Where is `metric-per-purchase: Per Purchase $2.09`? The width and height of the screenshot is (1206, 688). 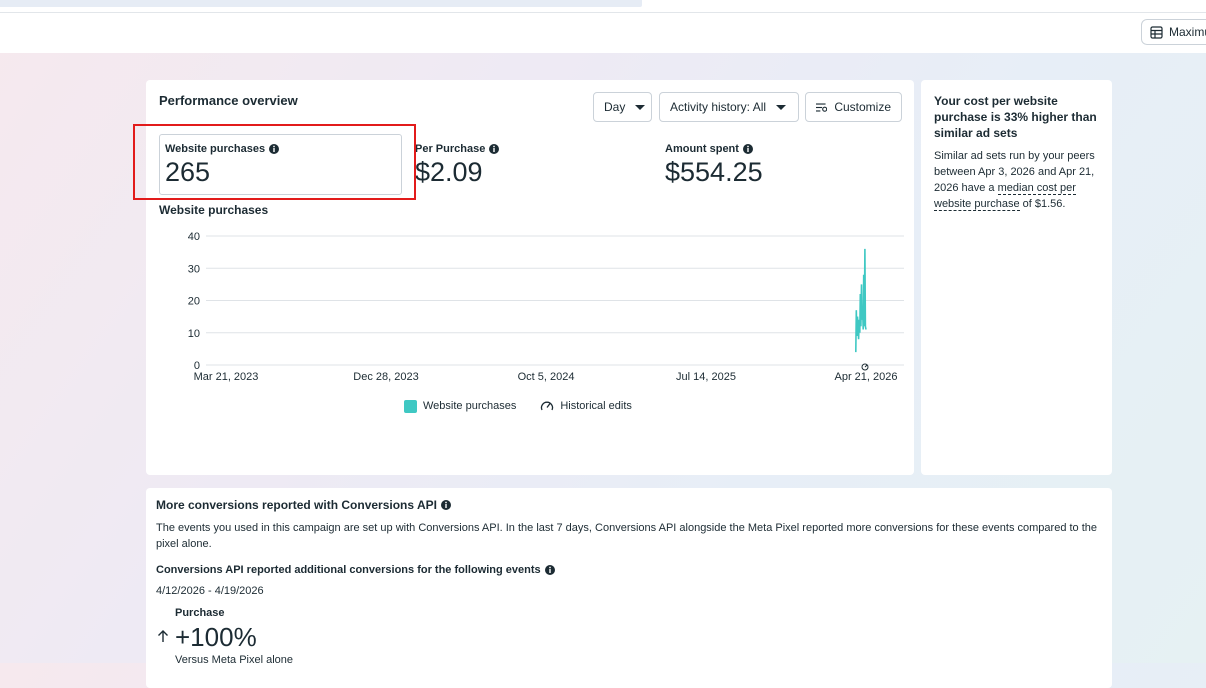
metric-per-purchase: Per Purchase $2.09 is located at coordinates (457, 165).